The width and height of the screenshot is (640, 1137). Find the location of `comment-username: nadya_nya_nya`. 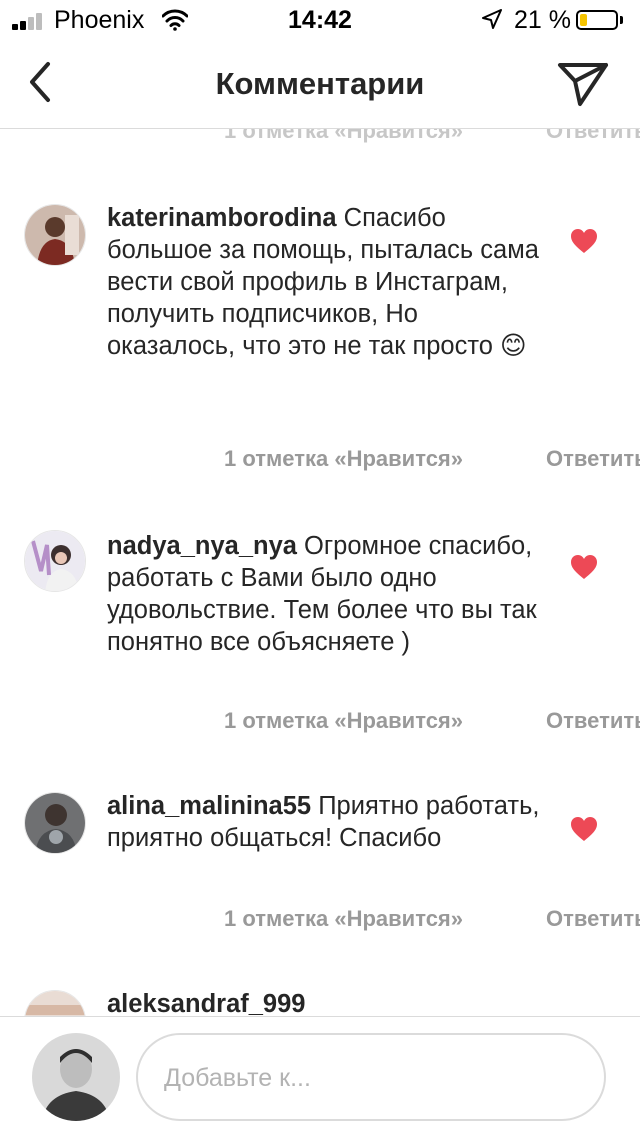

comment-username: nadya_nya_nya is located at coordinates (202, 546).